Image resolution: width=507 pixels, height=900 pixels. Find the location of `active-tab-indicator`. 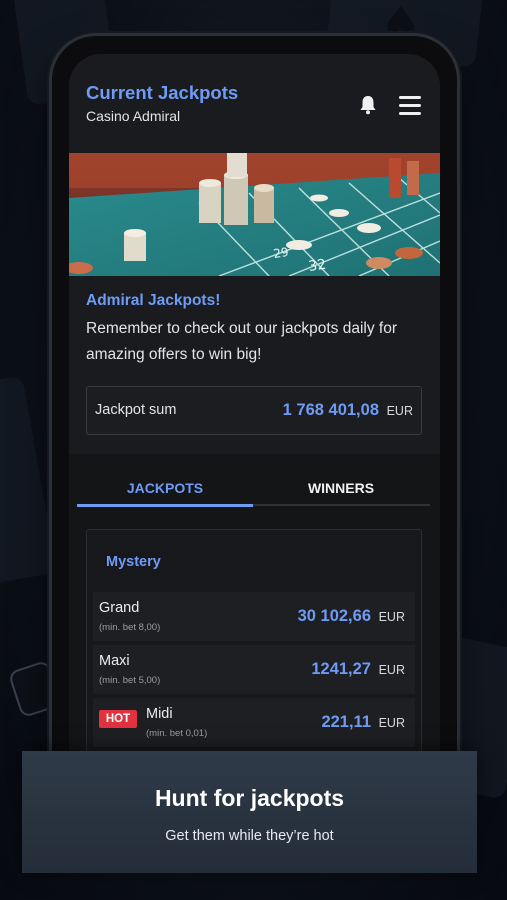

active-tab-indicator is located at coordinates (165, 505).